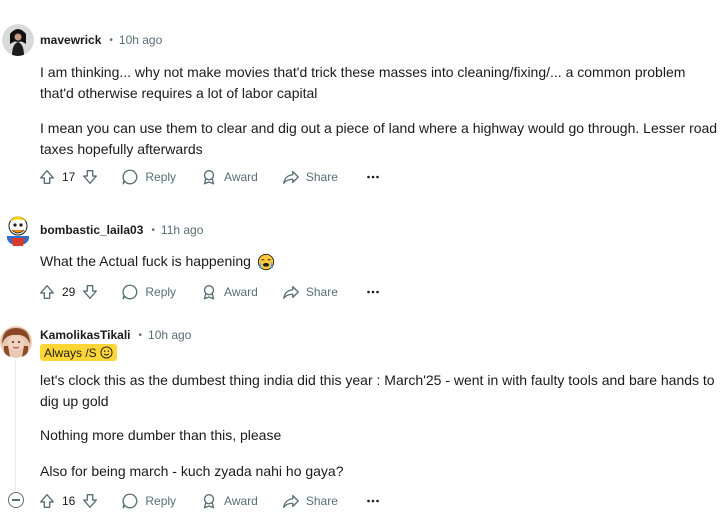 The image size is (725, 521). I want to click on username: bombastic_laila03, so click(91, 230).